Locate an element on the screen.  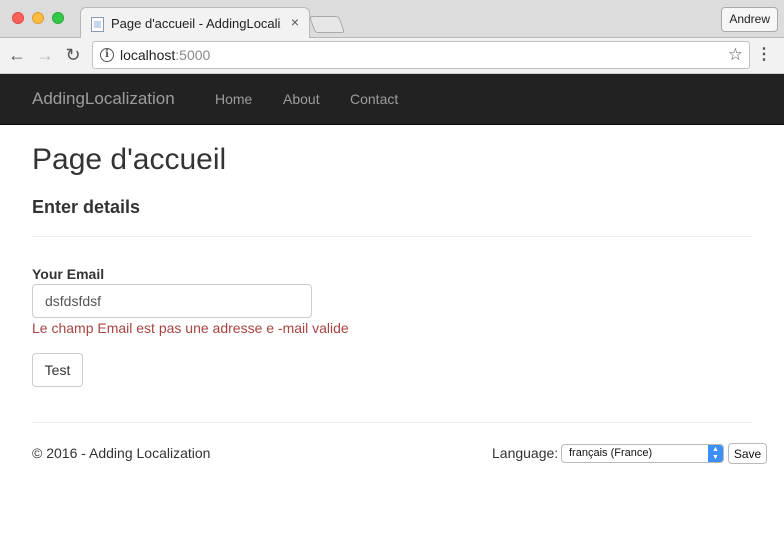
footer-copyright: © 2016 - Adding Localization is located at coordinates (121, 453).